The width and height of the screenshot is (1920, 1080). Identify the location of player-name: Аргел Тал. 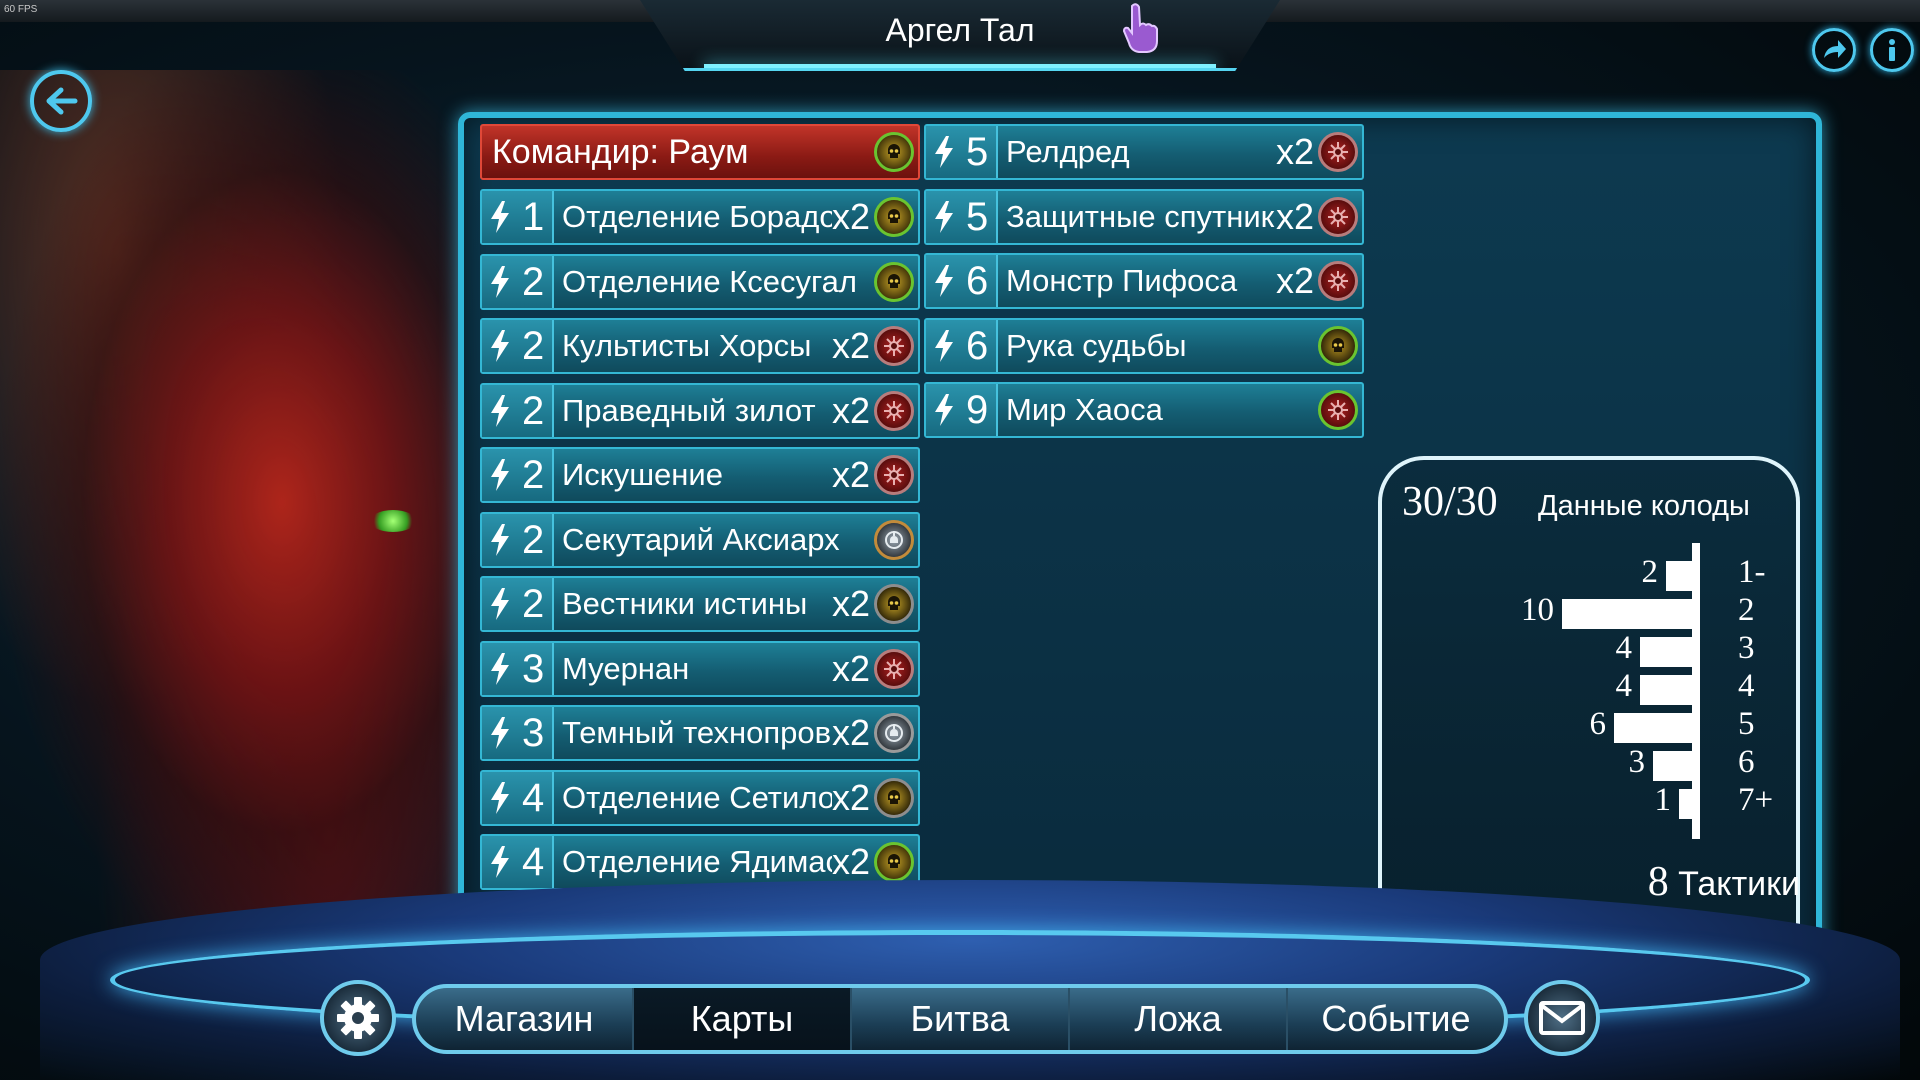
(960, 30).